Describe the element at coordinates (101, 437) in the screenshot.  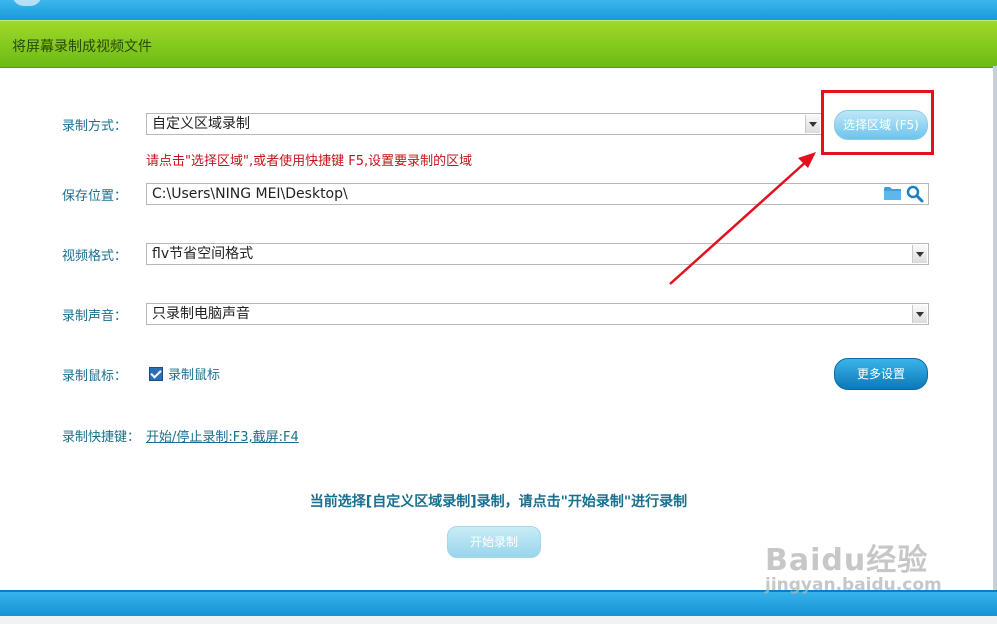
I see `shortcut-label: 录制快捷键：` at that location.